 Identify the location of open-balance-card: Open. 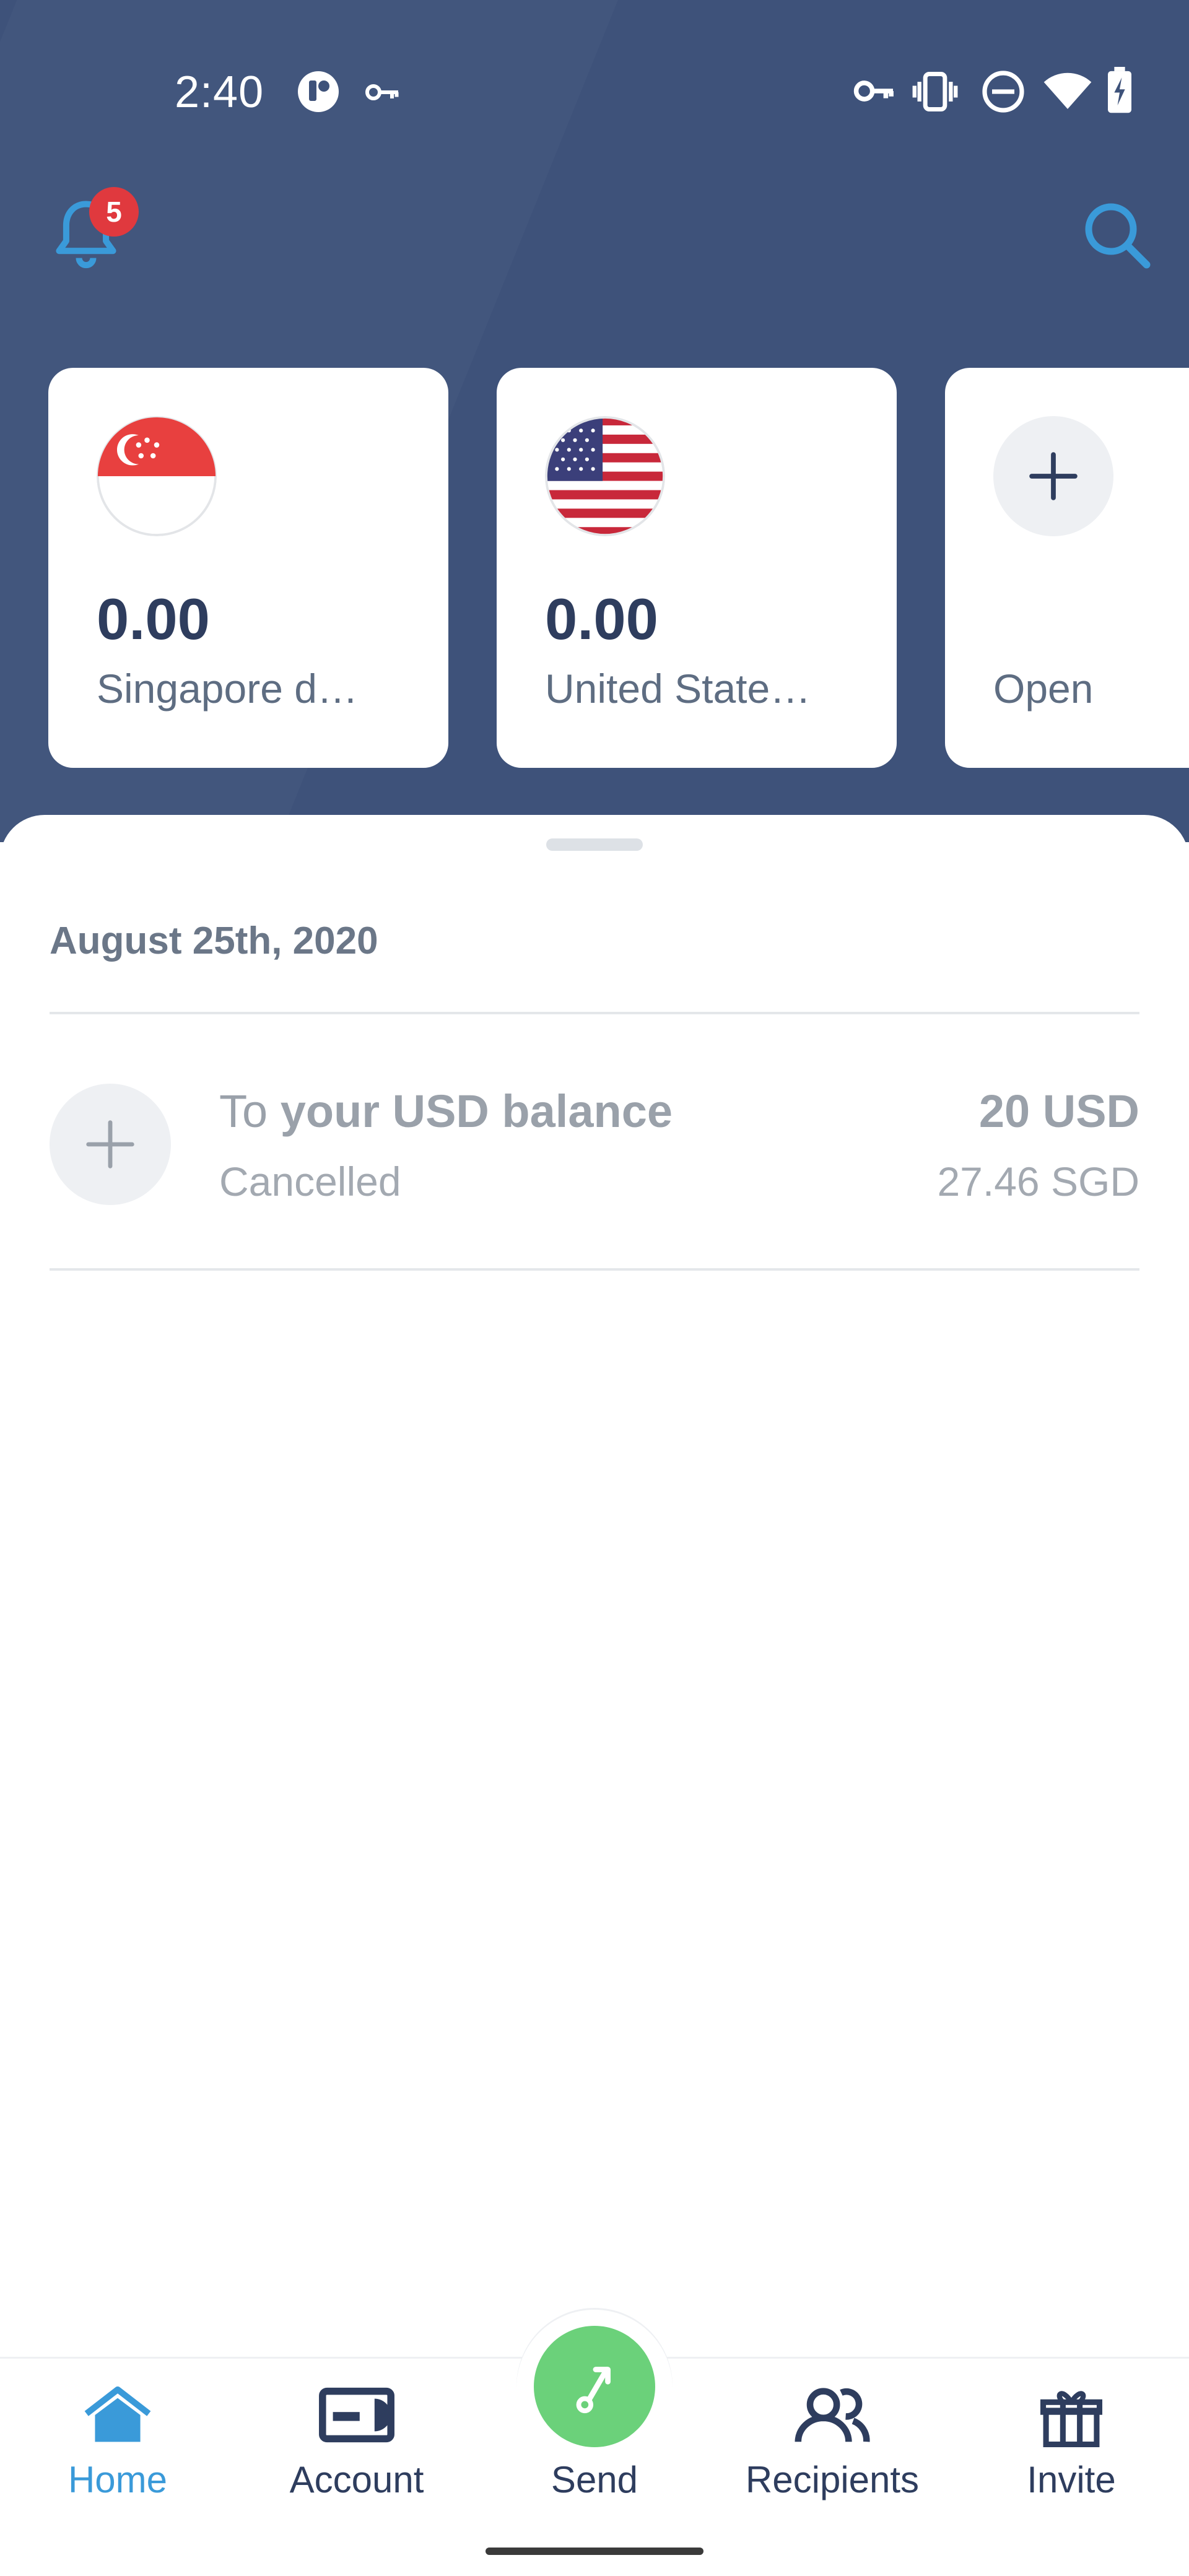
(1067, 568).